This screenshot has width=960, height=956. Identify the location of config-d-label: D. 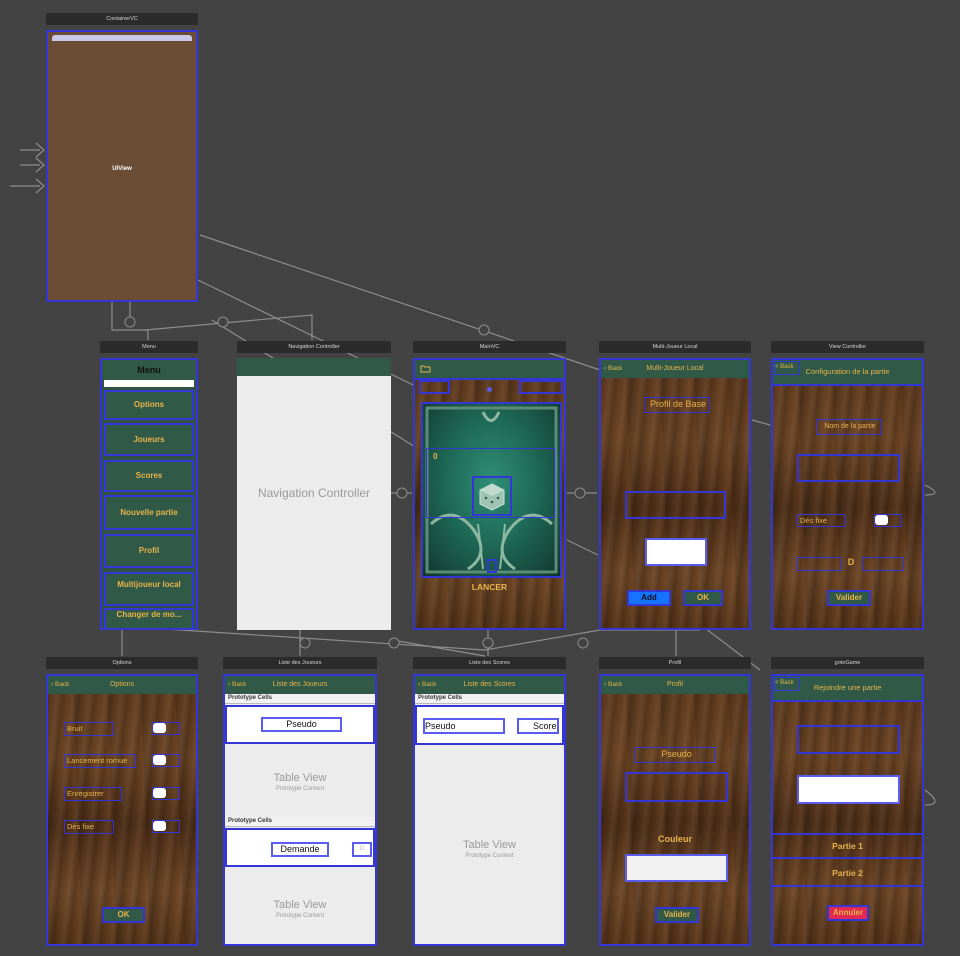
(851, 562).